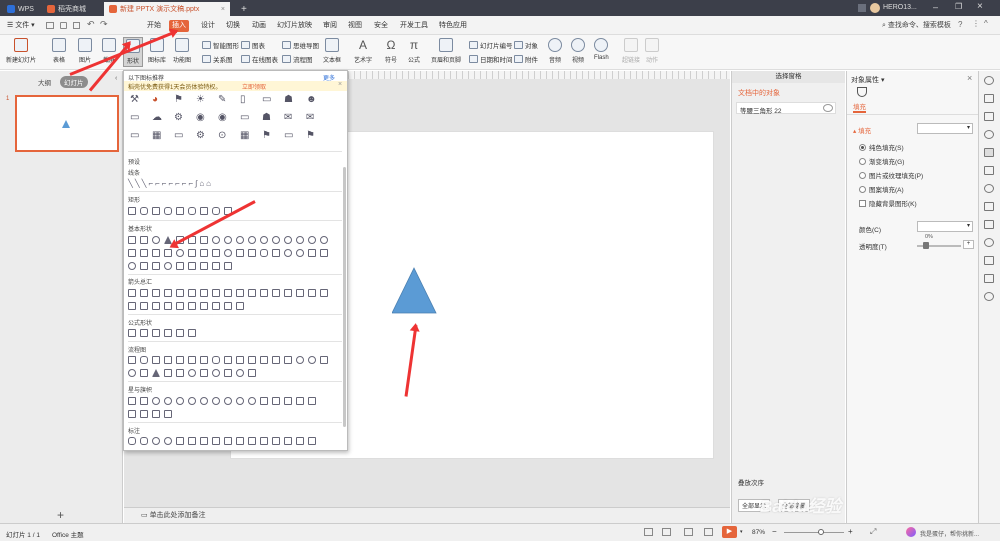  I want to click on recommended-icon: ☗, so click(266, 117).